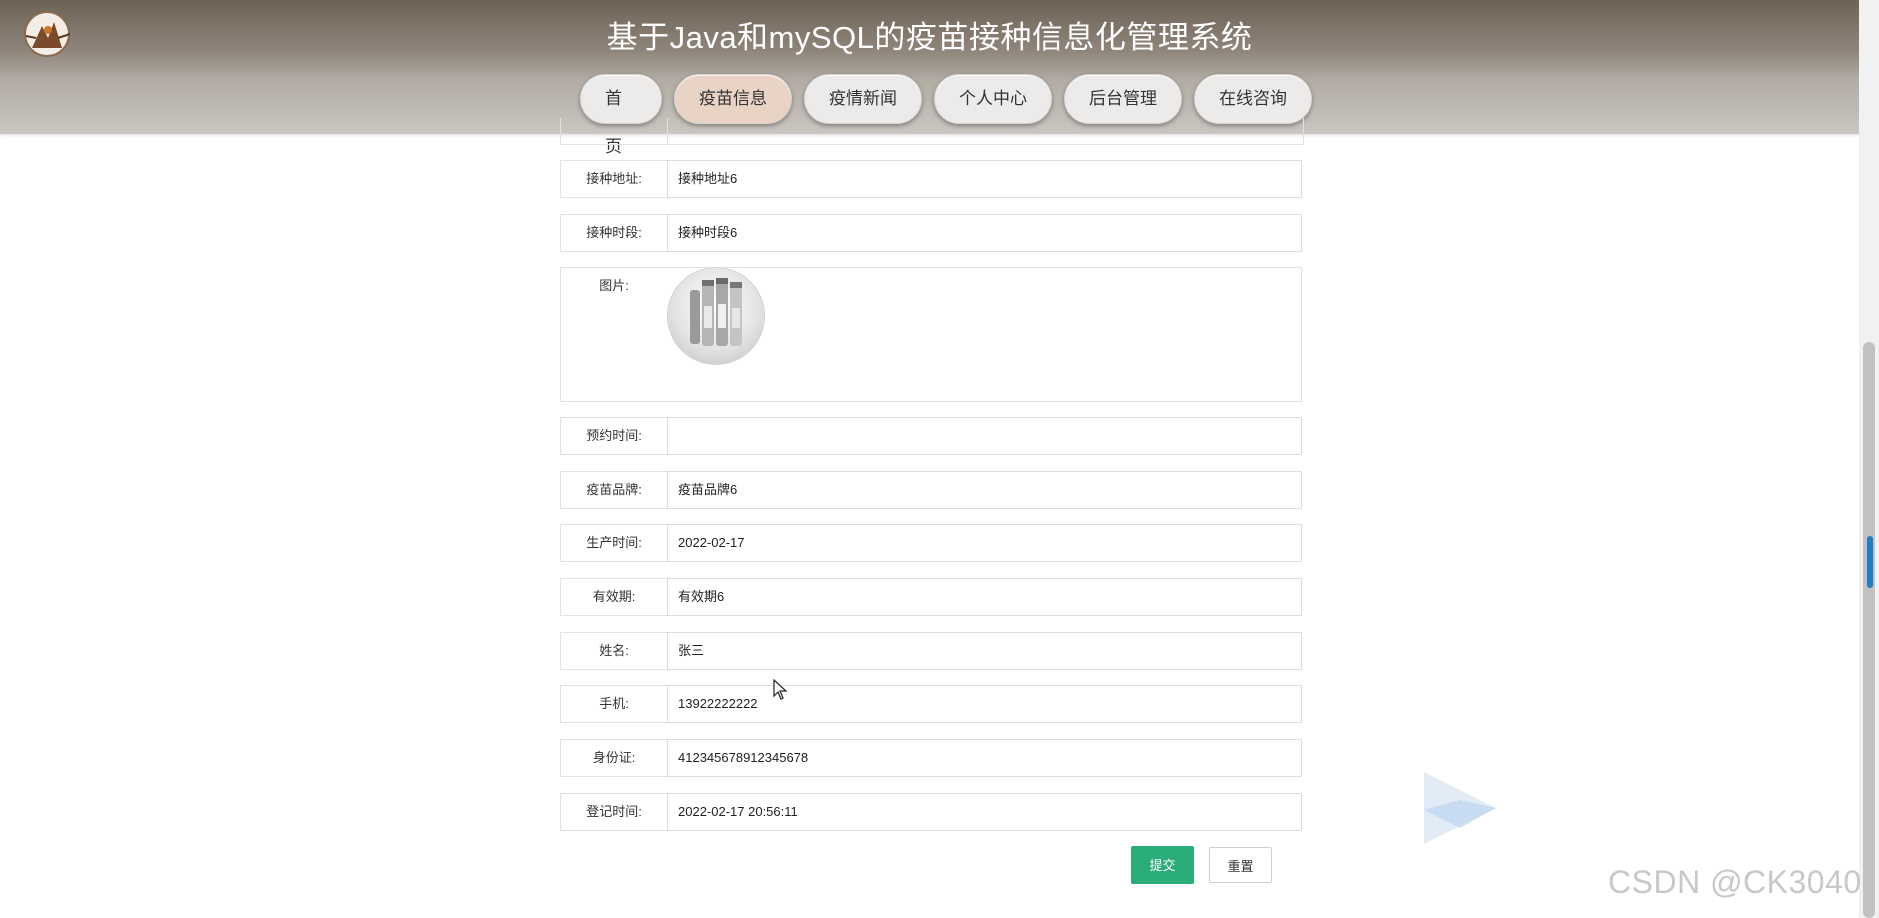 The width and height of the screenshot is (1879, 918). Describe the element at coordinates (1460, 810) in the screenshot. I see `floating-play-logo-icon` at that location.